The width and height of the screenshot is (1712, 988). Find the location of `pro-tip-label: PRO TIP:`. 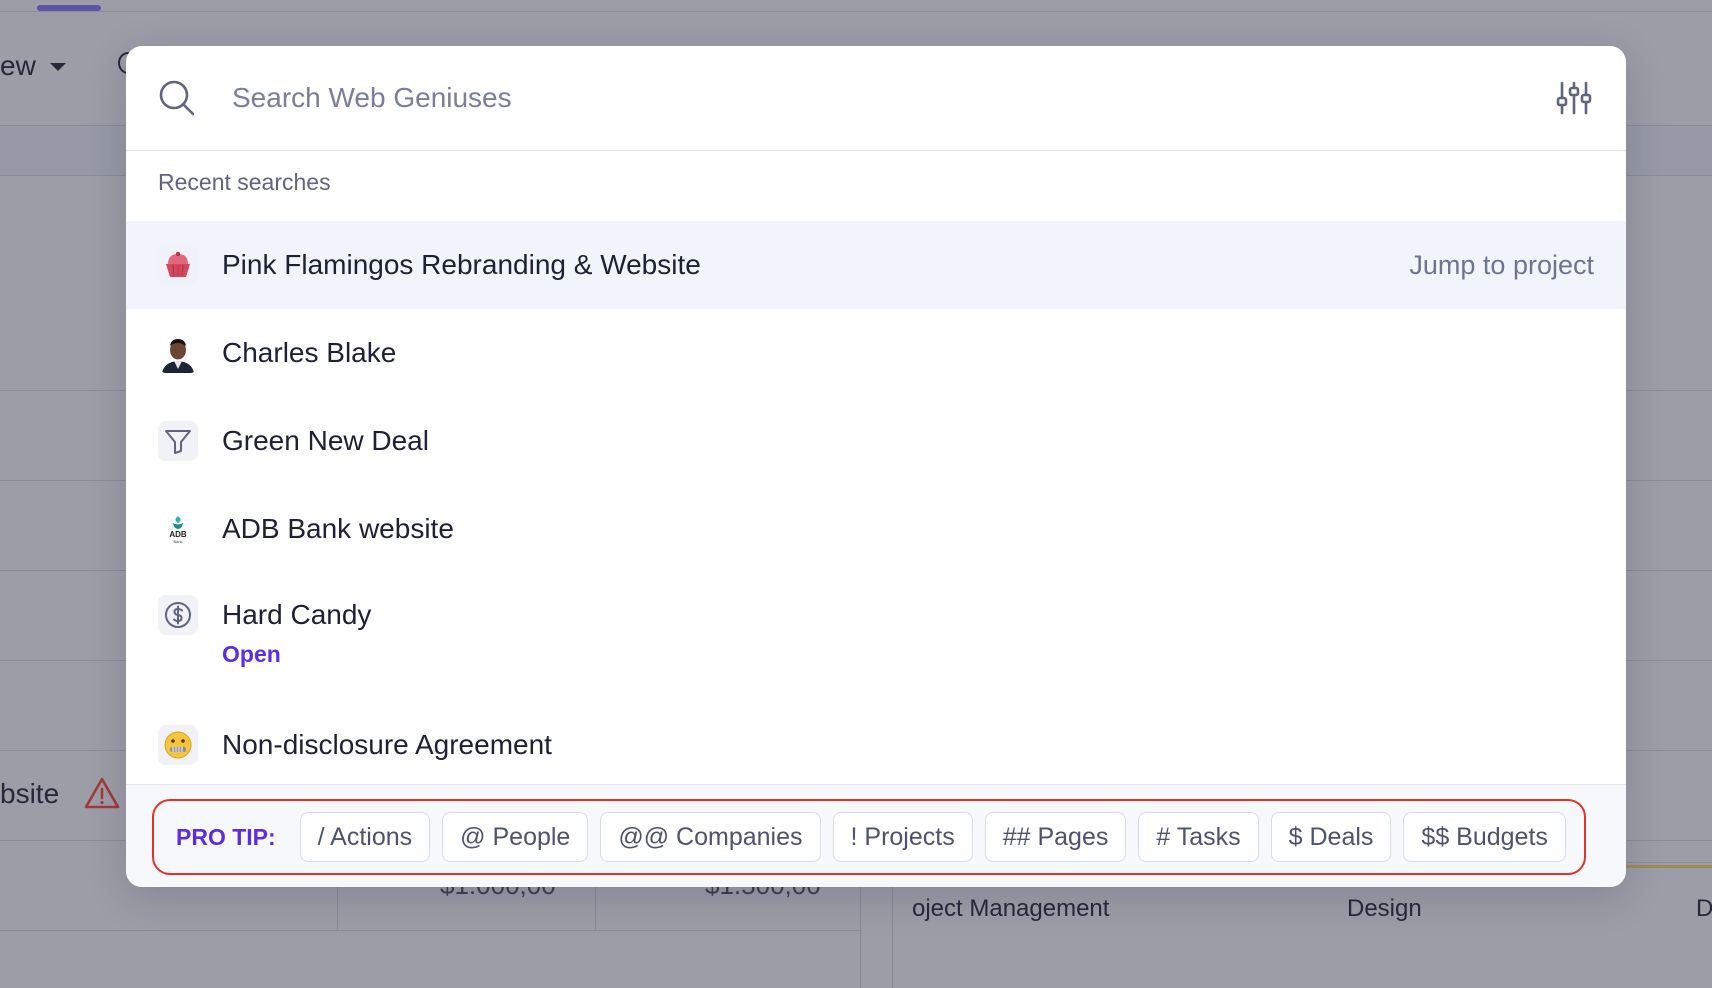

pro-tip-label: PRO TIP: is located at coordinates (226, 836).